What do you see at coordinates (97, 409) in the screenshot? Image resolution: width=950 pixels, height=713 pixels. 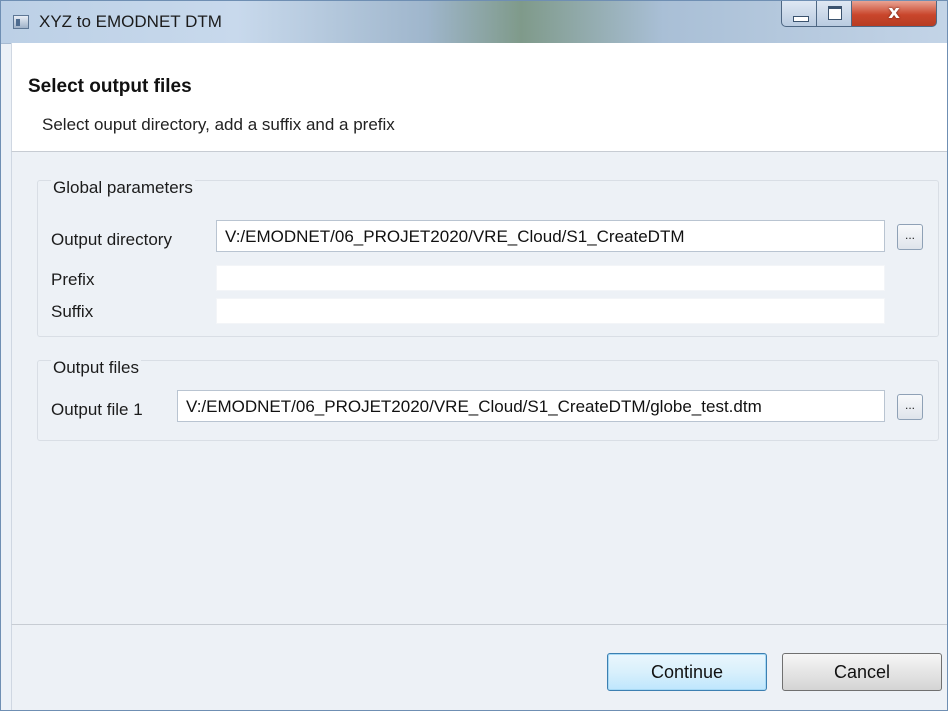 I see `output-file-1-label: Output file 1` at bounding box center [97, 409].